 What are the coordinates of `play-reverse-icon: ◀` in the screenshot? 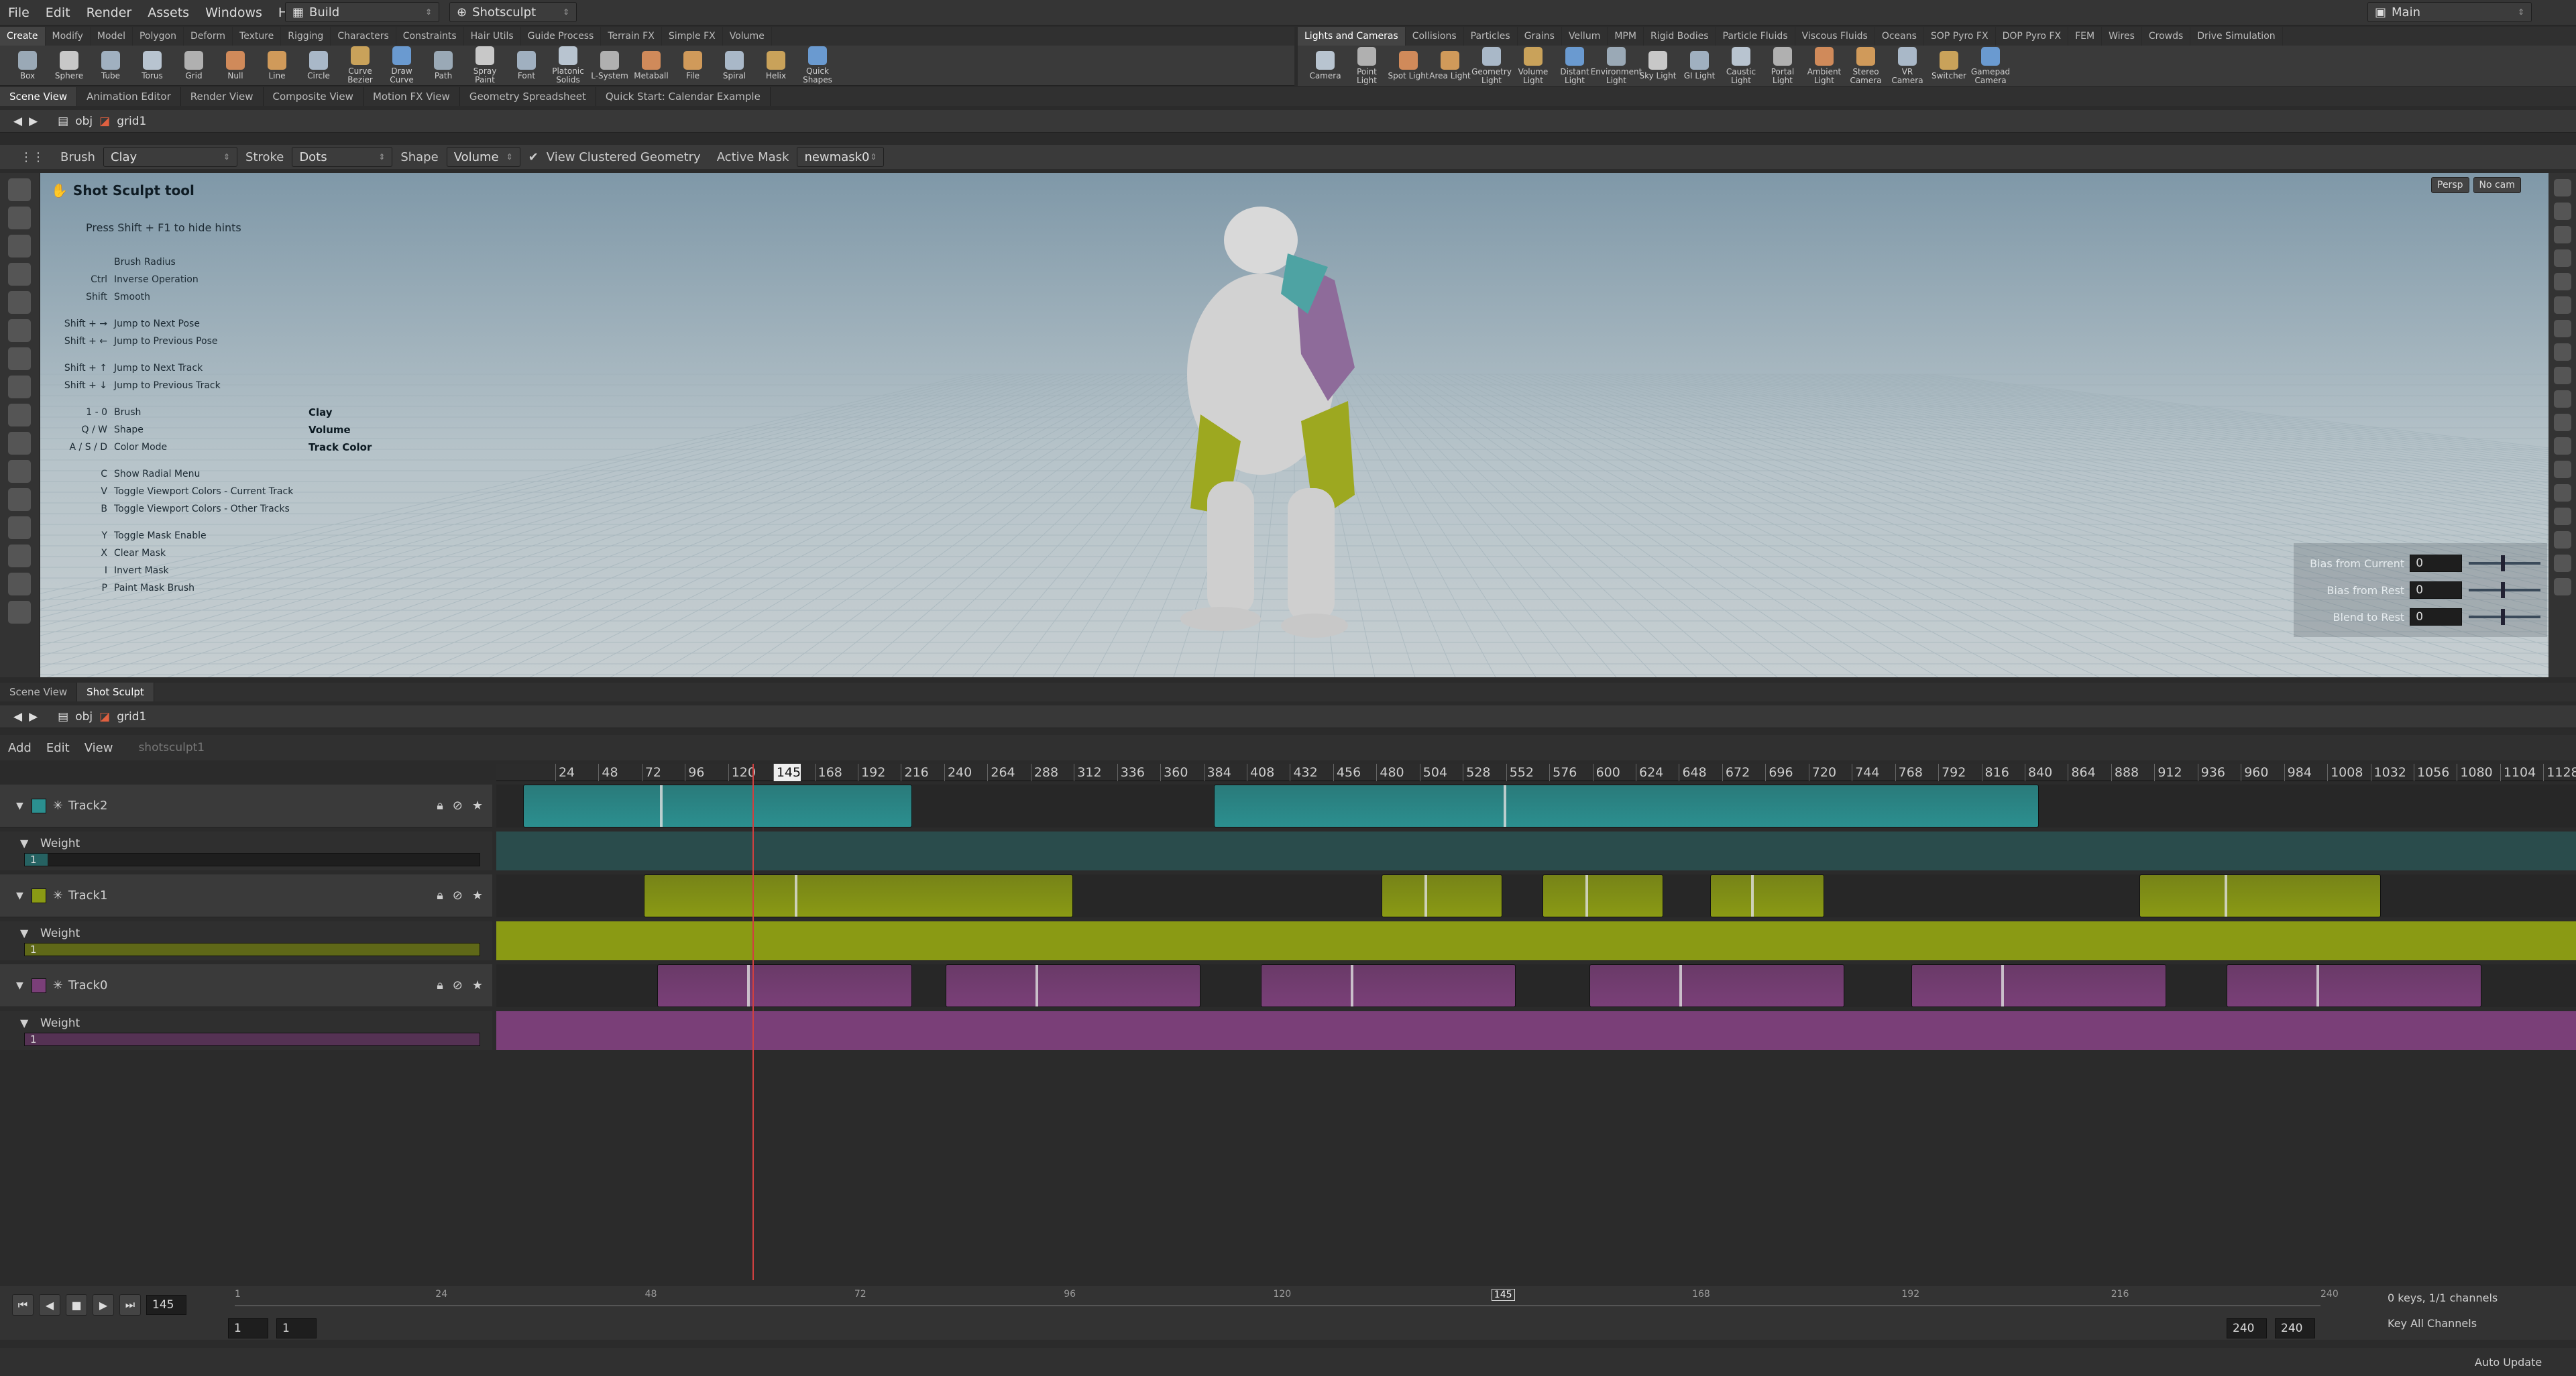 It's located at (49, 1305).